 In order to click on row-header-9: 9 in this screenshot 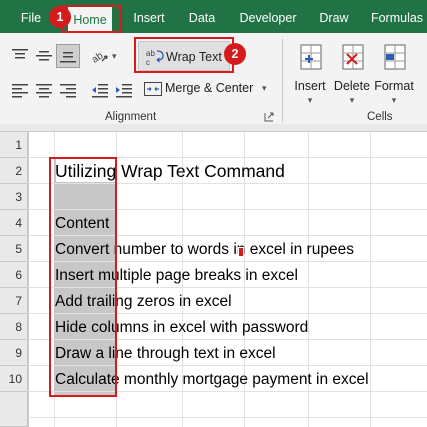, I will do `click(14, 353)`.